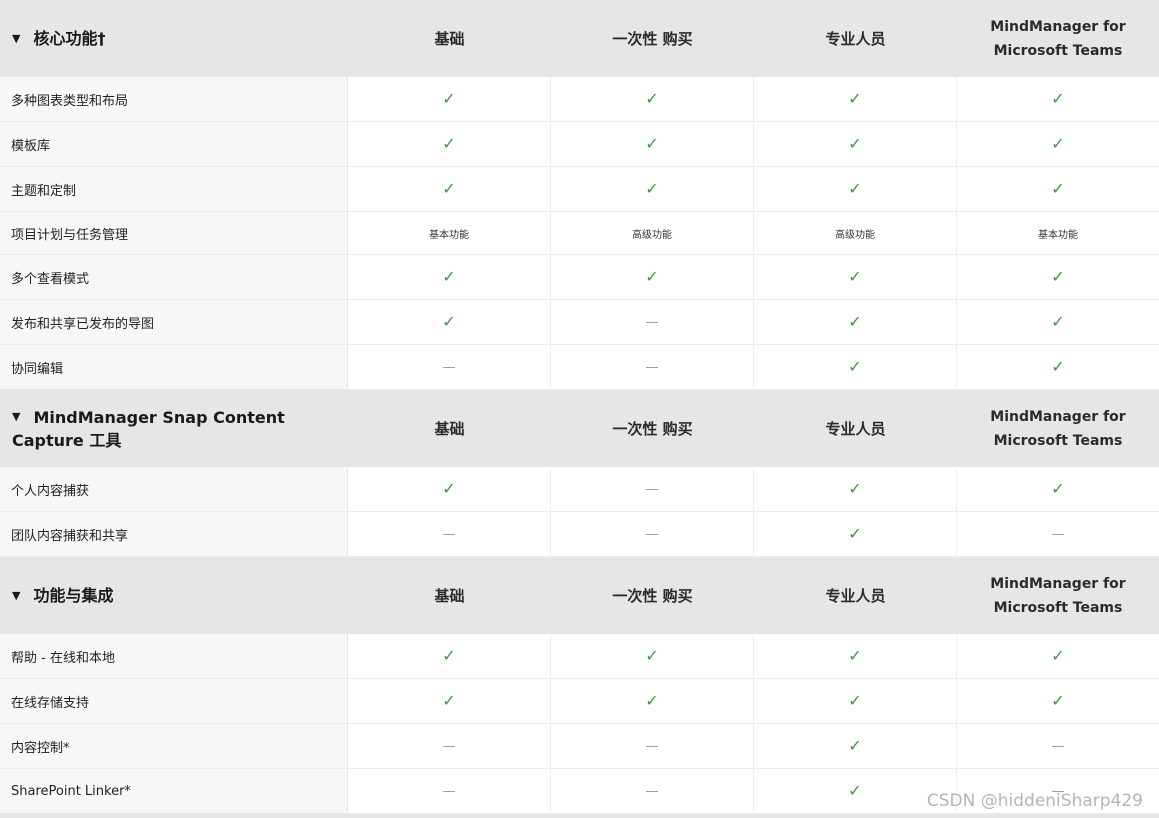 This screenshot has height=818, width=1159. What do you see at coordinates (579, 701) in the screenshot?
I see `table-row: 在线存储支持 ✓ ✓ ✓ ✓` at bounding box center [579, 701].